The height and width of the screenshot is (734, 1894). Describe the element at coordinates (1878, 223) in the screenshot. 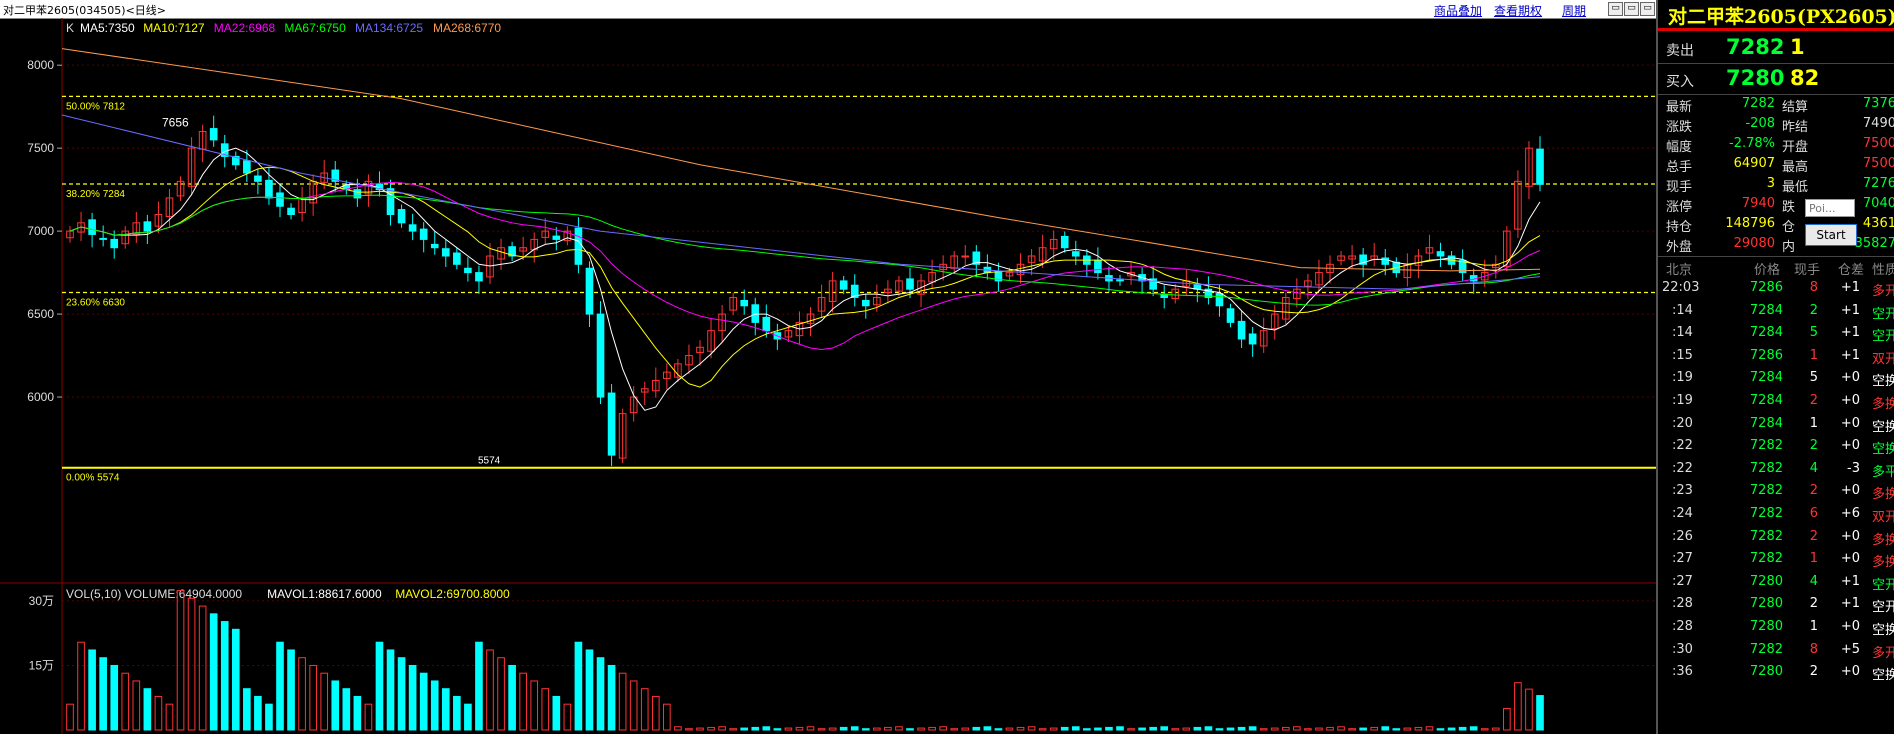

I see `stat-value: 4361` at that location.